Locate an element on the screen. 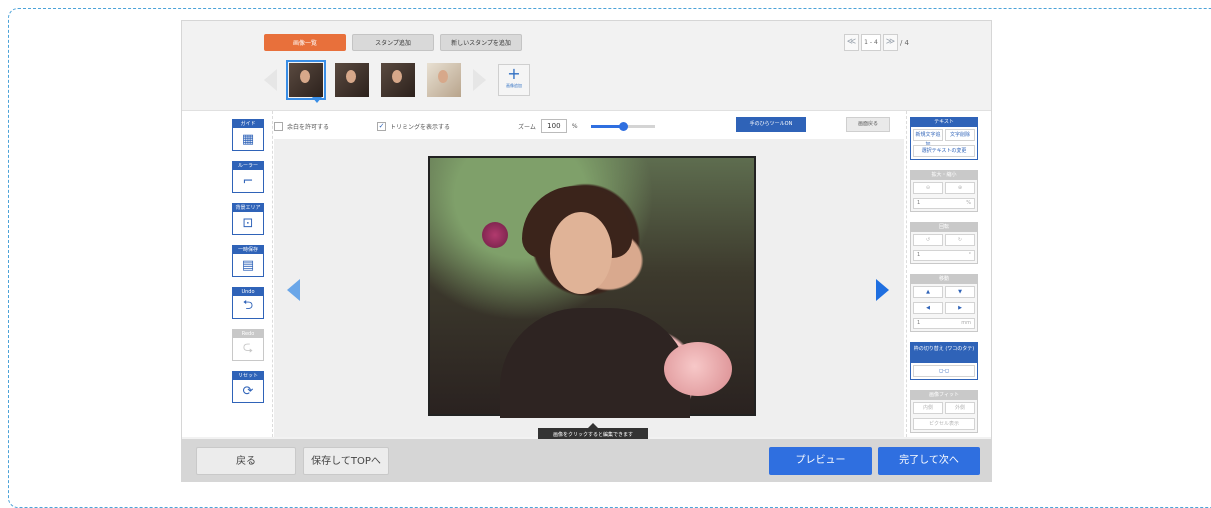 This screenshot has height=508, width=1211. trimming-checkbox: ✓ トリミングを表示する is located at coordinates (414, 126).